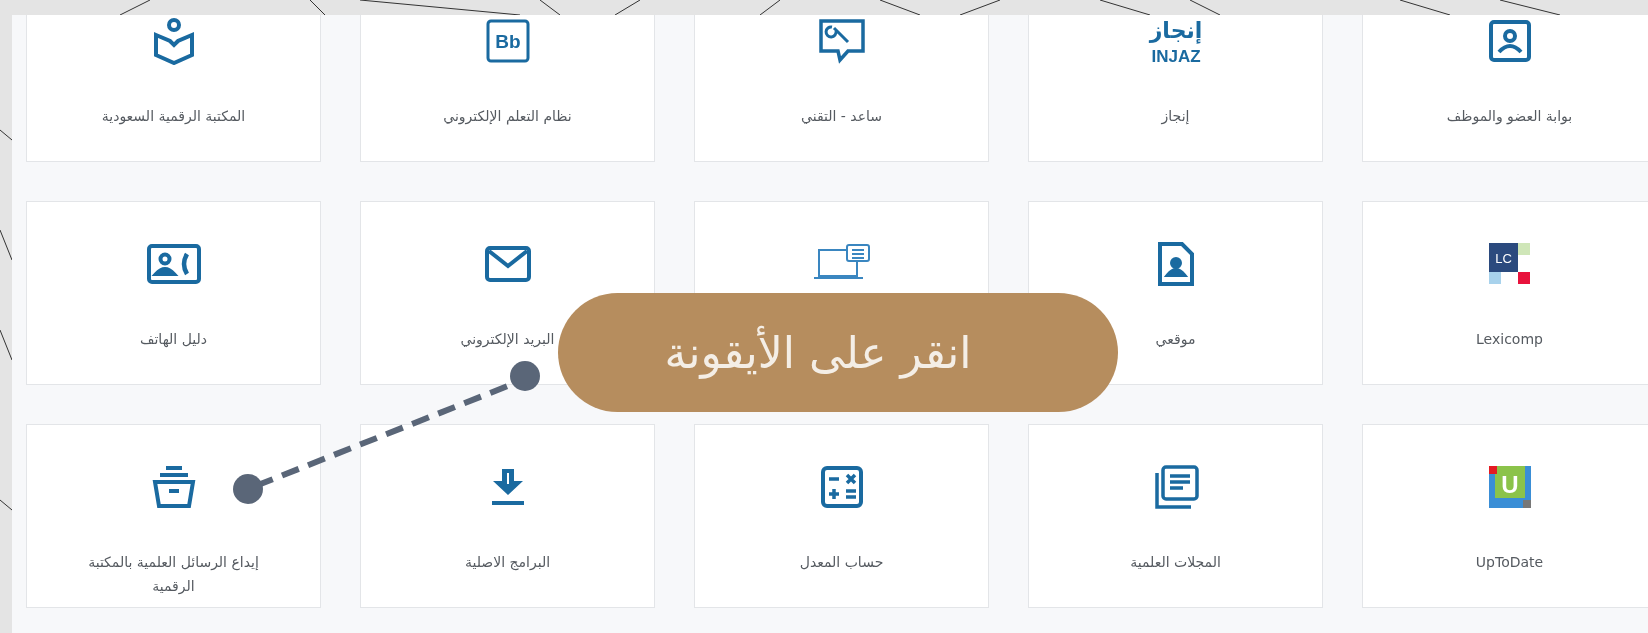  I want to click on callout-text: انقر على الأيقونة, so click(818, 352).